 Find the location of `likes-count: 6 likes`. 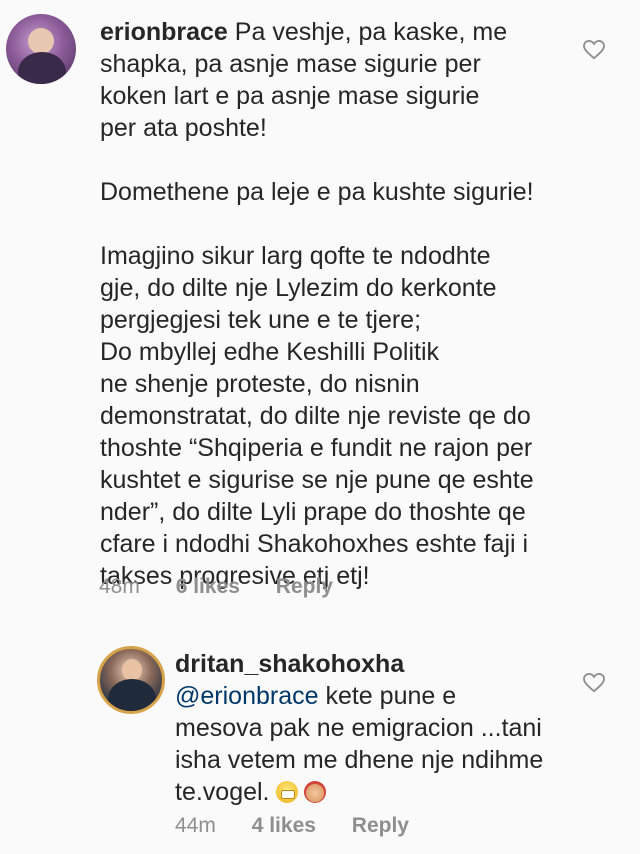

likes-count: 6 likes is located at coordinates (208, 586).